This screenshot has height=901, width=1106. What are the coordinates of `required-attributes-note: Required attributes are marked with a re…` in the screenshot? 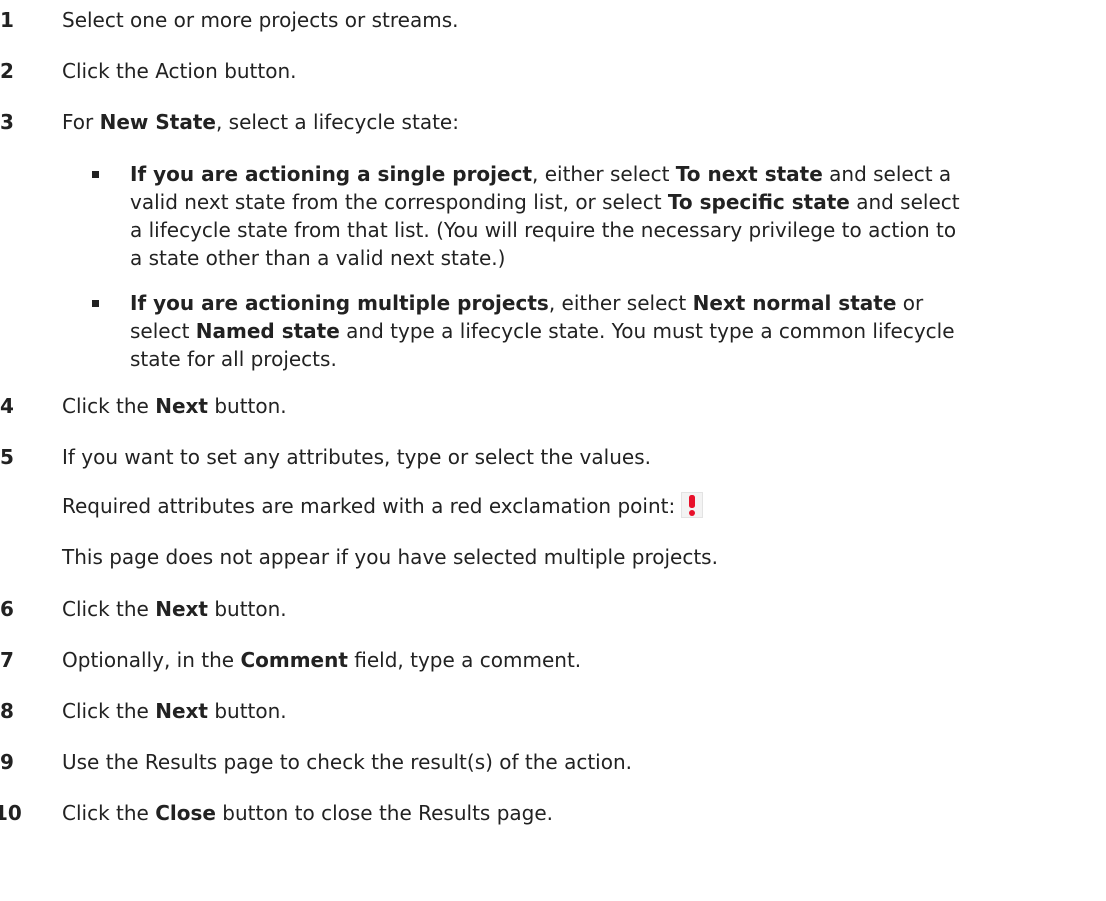 It's located at (577, 506).